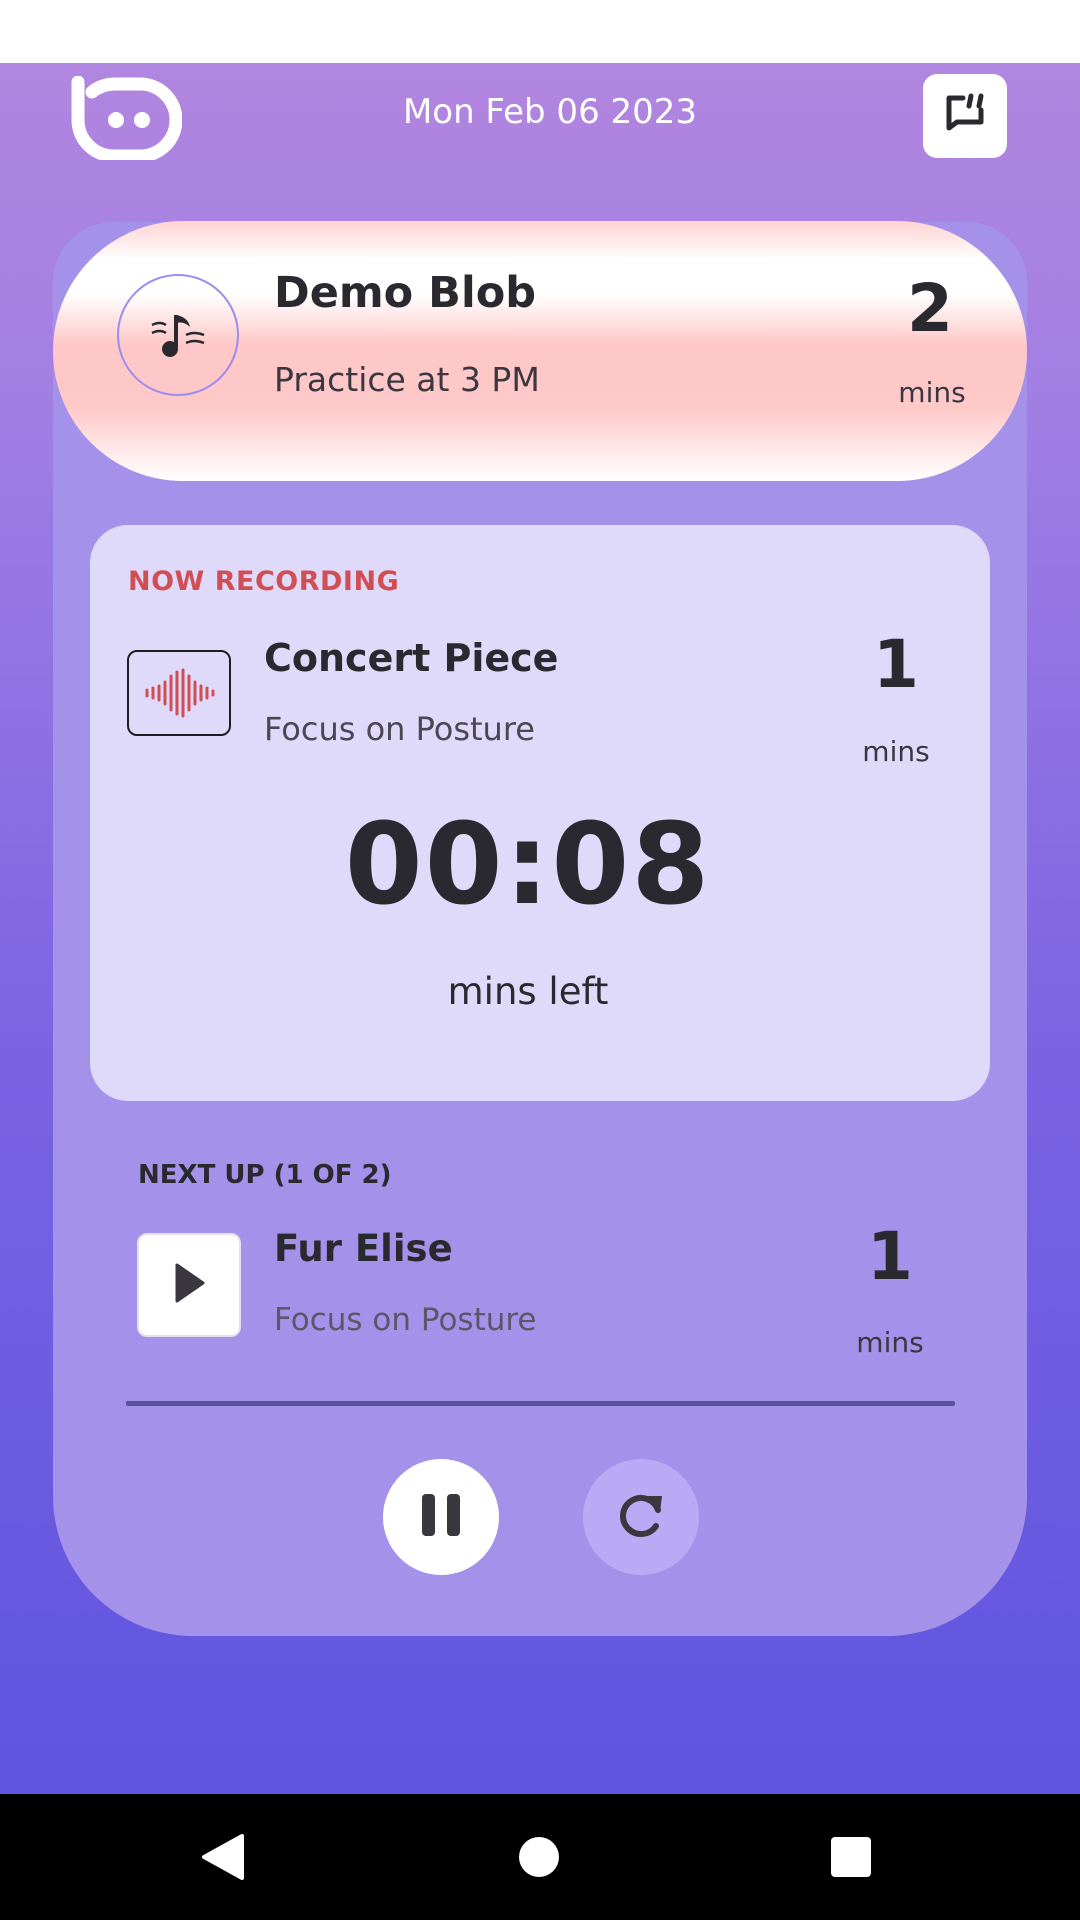 This screenshot has width=1080, height=1920. I want to click on recording-minutes-label: mins, so click(896, 751).